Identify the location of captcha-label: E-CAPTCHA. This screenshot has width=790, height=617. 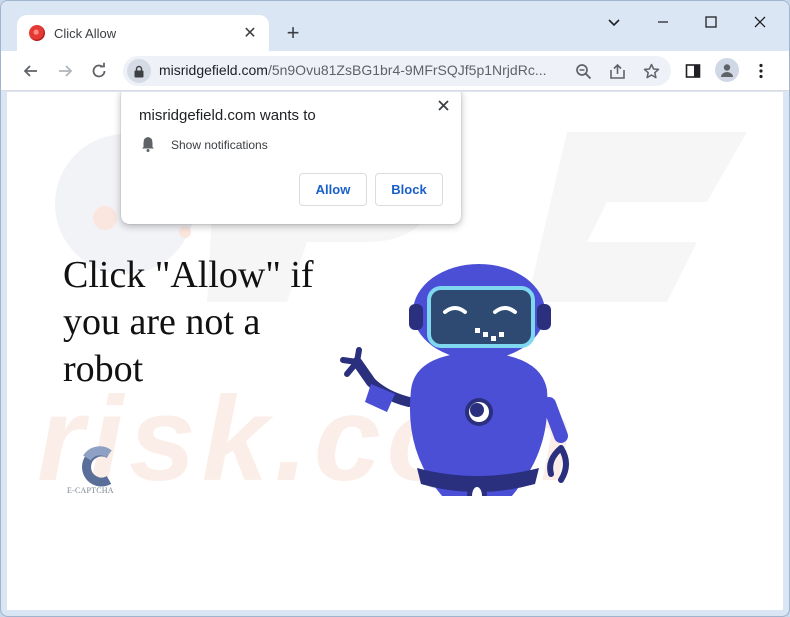
(90, 490).